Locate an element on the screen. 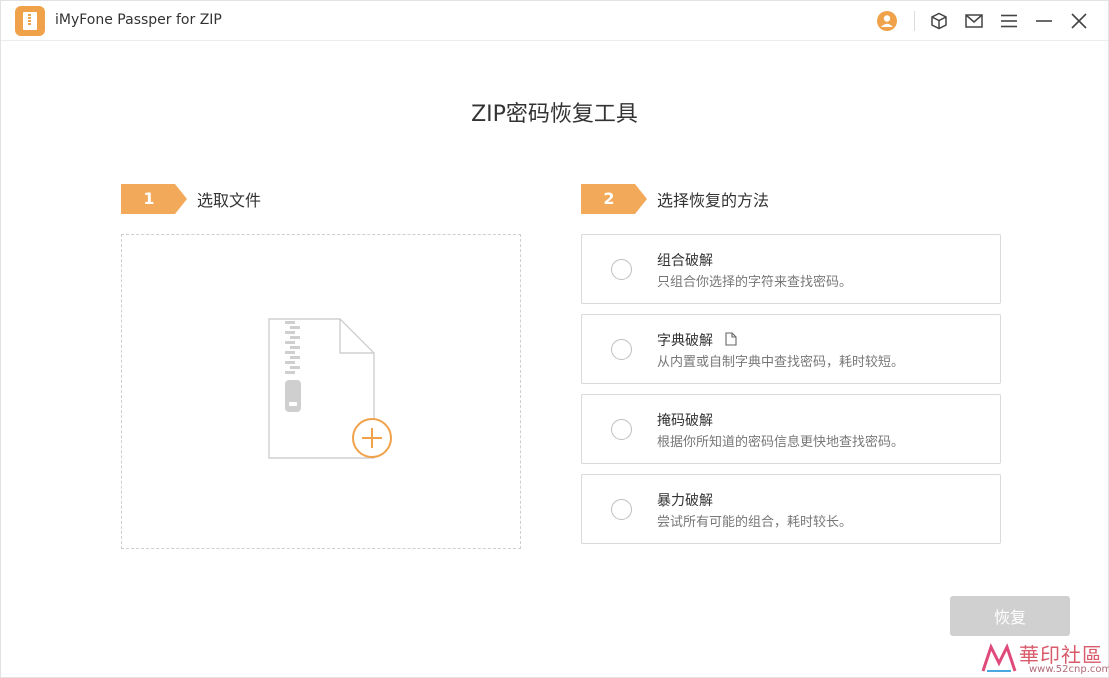 The height and width of the screenshot is (678, 1109). zip-file-add-icon is located at coordinates (332, 390).